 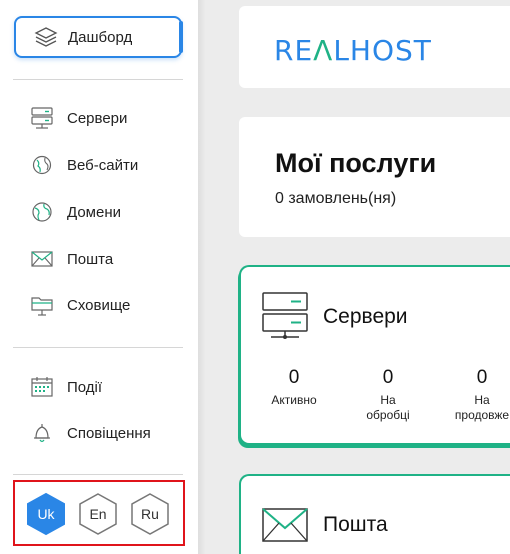 I want to click on sidebar-item-label: Сервери, so click(x=97, y=118).